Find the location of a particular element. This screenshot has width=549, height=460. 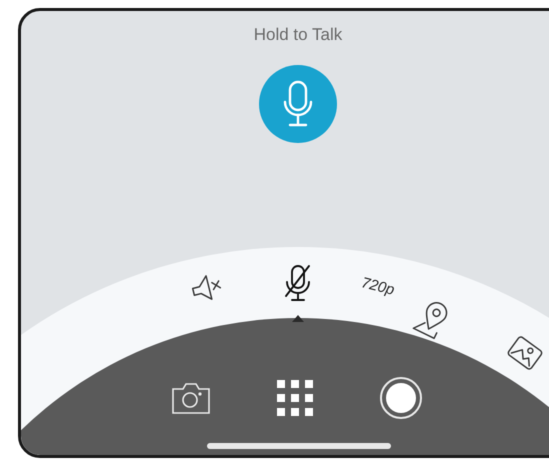

hold-to-talk-label: Hold to Talk is located at coordinates (298, 35).